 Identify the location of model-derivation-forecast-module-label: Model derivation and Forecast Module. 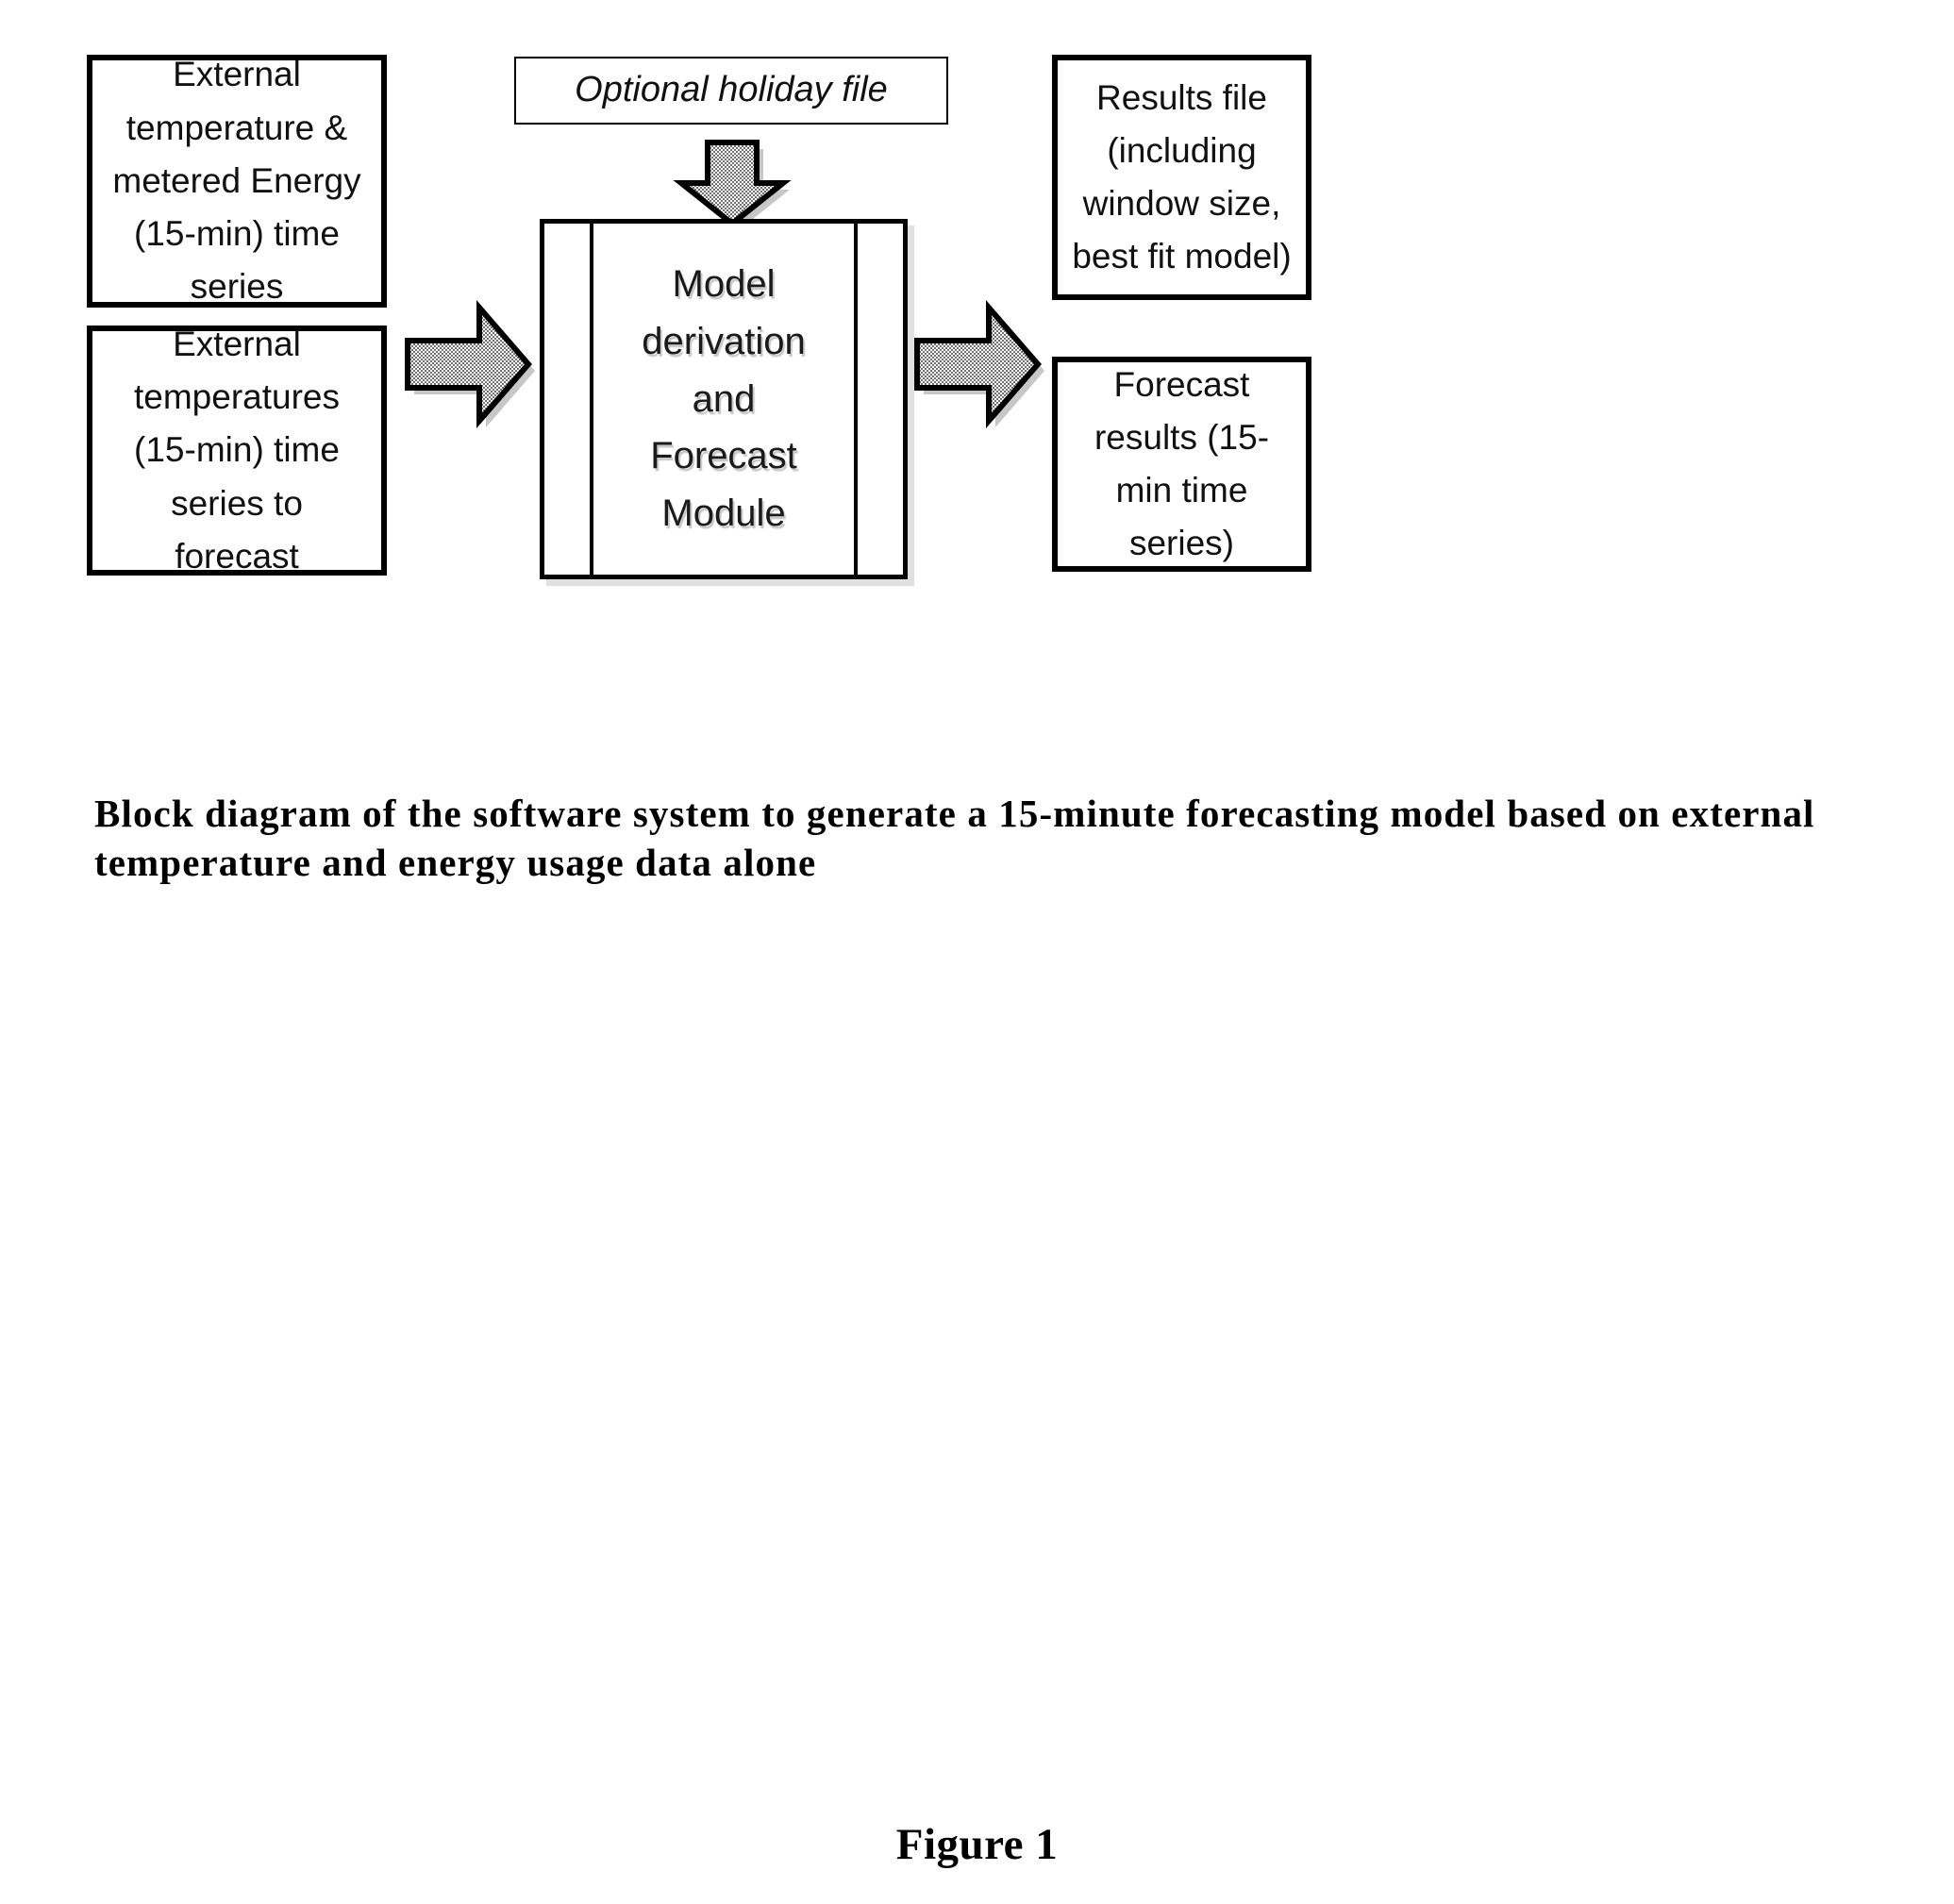
(724, 399).